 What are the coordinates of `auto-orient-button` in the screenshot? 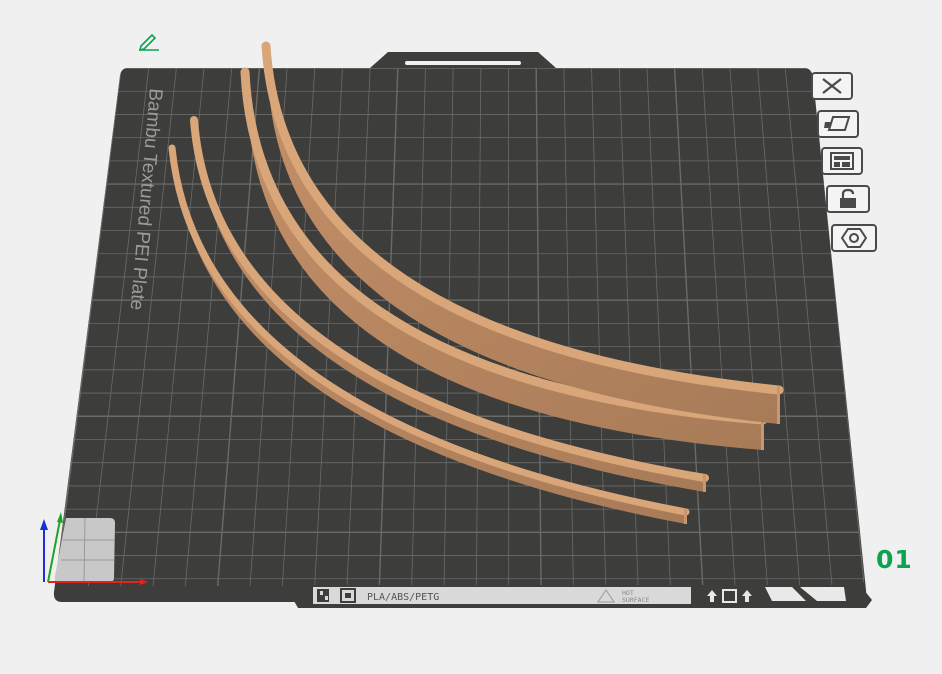 It's located at (838, 124).